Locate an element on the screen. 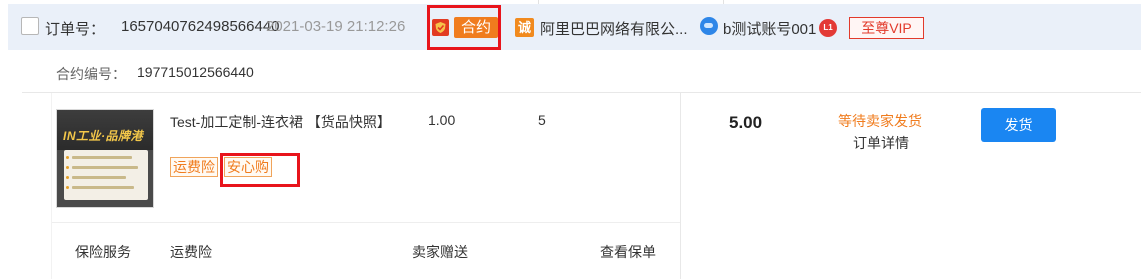 The image size is (1141, 279). insurance-item: 运费险 is located at coordinates (191, 252).